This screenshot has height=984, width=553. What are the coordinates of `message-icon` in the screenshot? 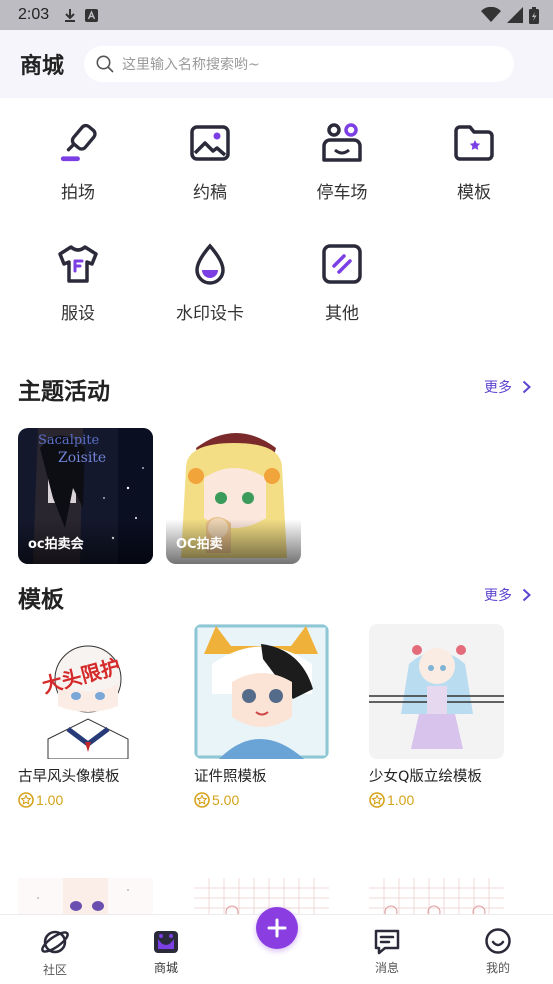 It's located at (387, 942).